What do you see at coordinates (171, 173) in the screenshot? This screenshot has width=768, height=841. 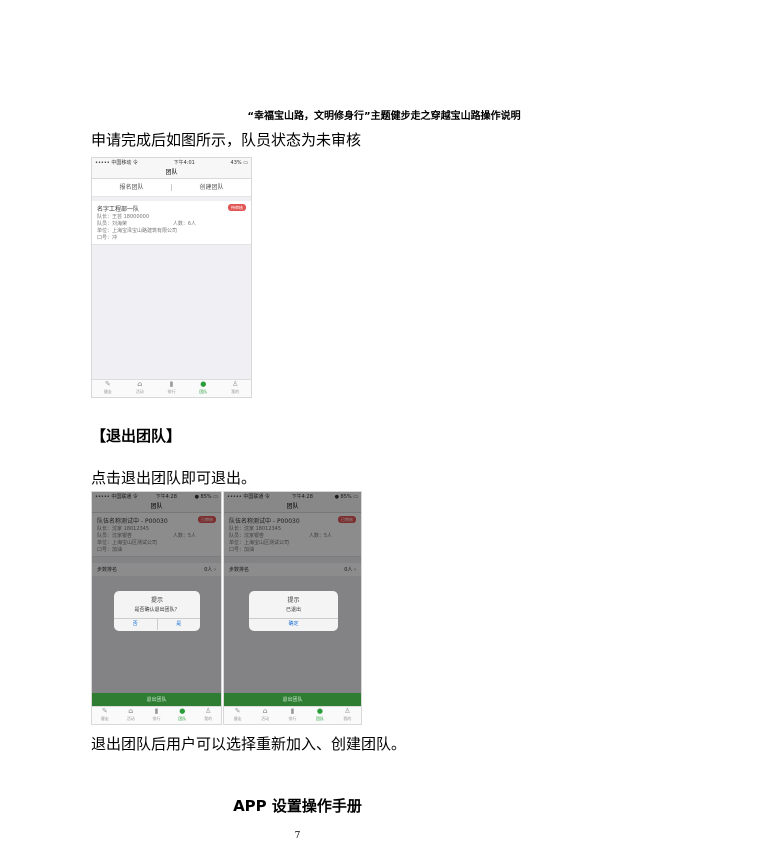 I see `nav-title: 团队` at bounding box center [171, 173].